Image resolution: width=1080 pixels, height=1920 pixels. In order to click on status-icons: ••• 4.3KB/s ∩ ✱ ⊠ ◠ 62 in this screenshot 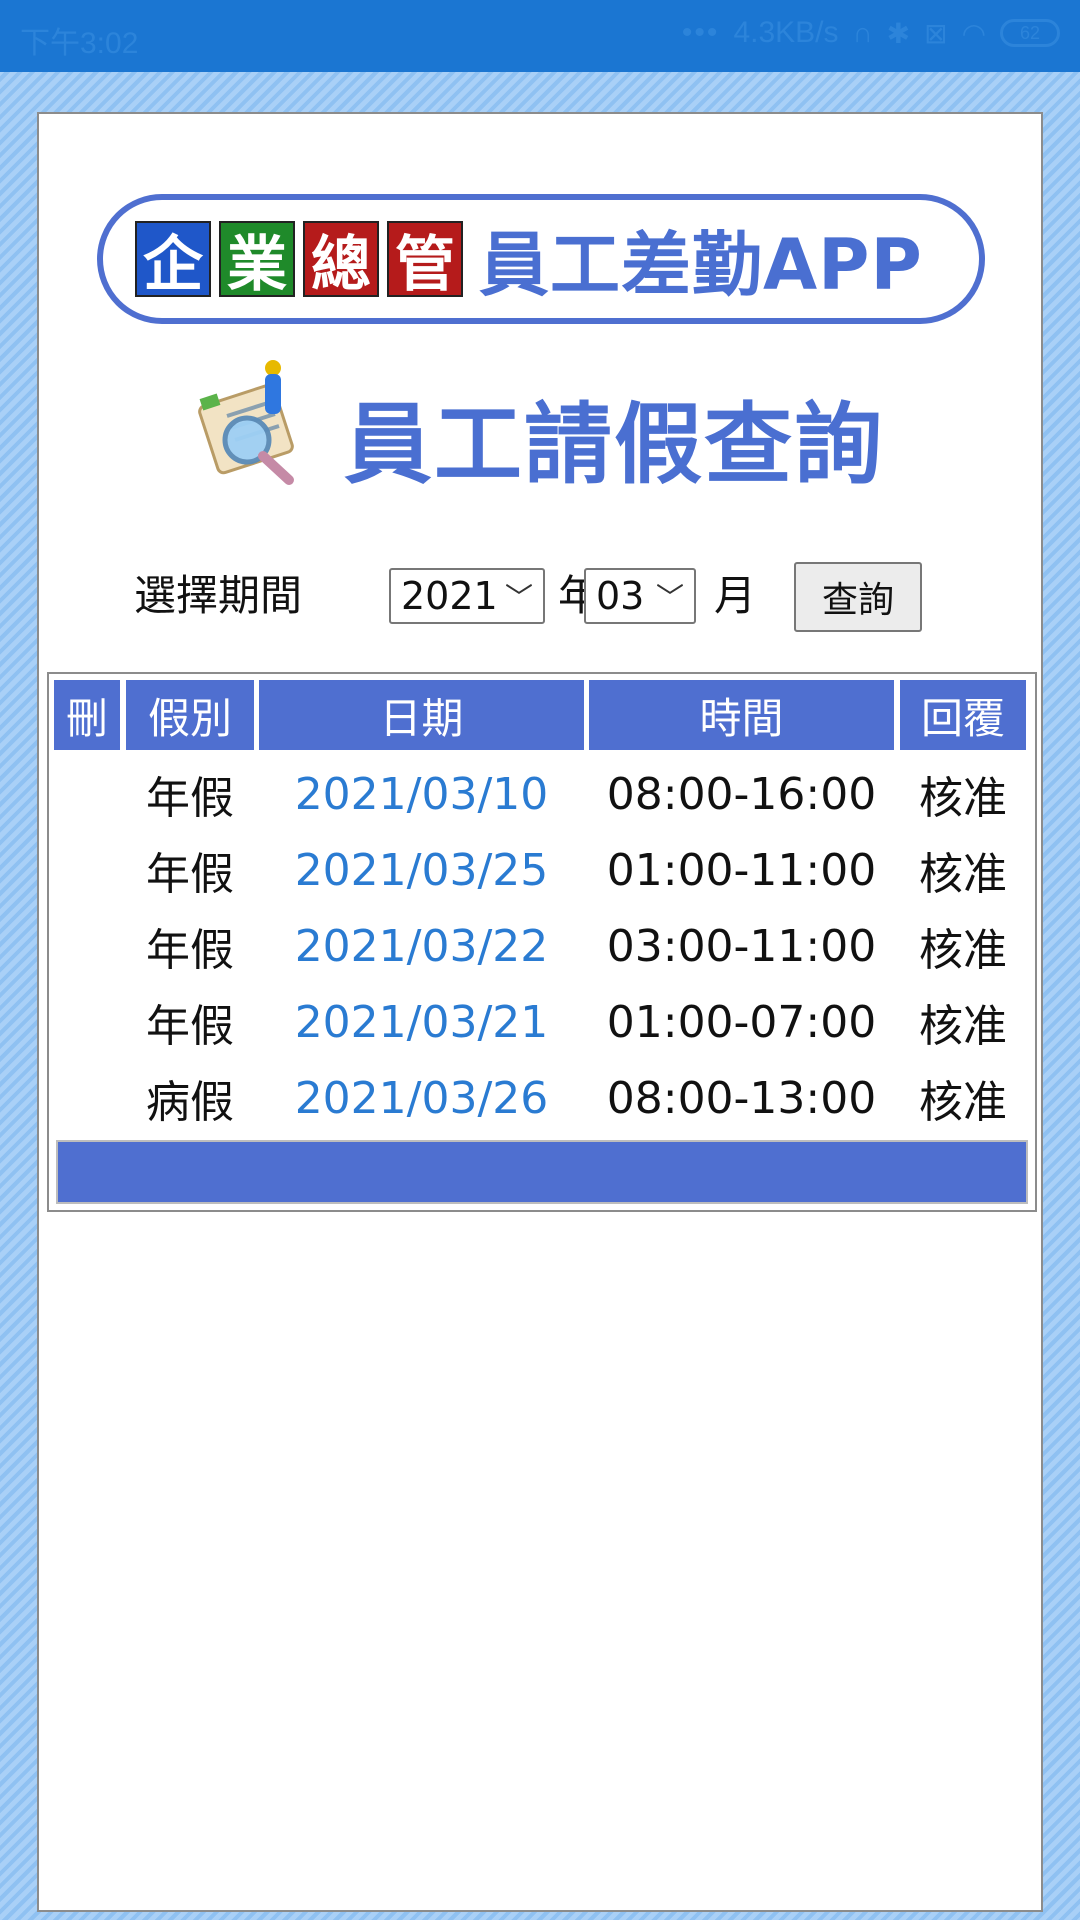, I will do `click(871, 33)`.